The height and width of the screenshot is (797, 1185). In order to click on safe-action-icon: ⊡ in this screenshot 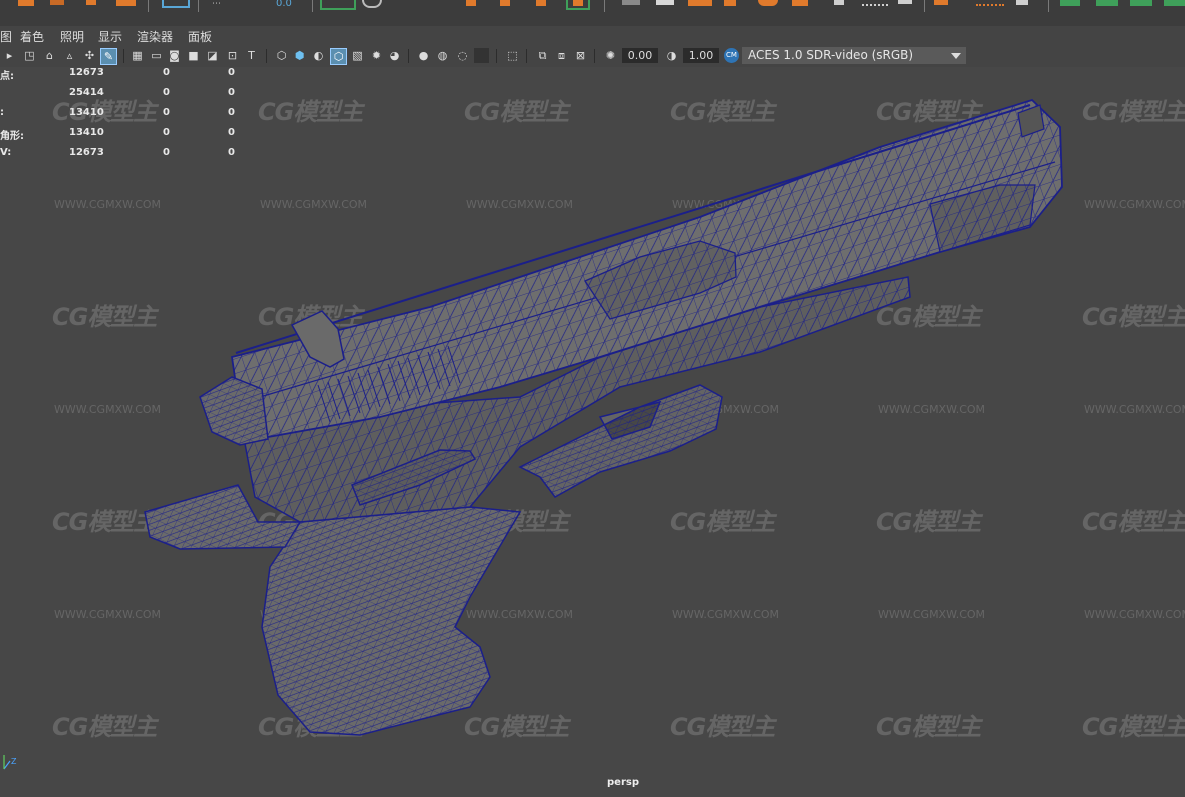, I will do `click(232, 55)`.